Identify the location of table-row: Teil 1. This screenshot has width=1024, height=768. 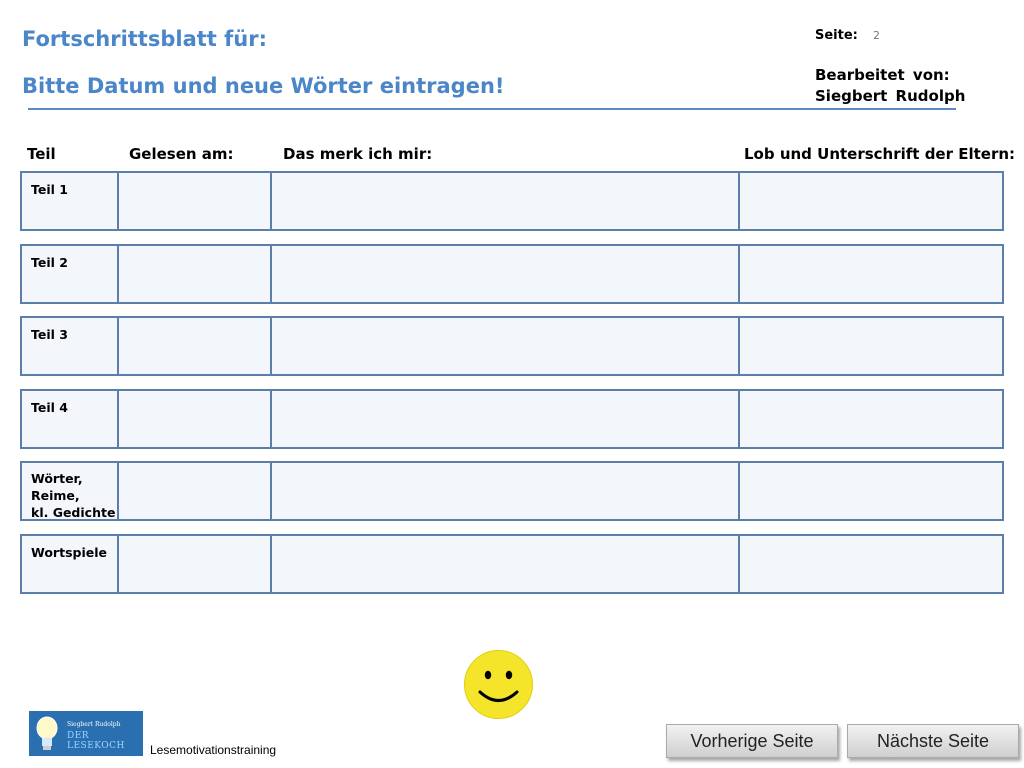
(512, 201).